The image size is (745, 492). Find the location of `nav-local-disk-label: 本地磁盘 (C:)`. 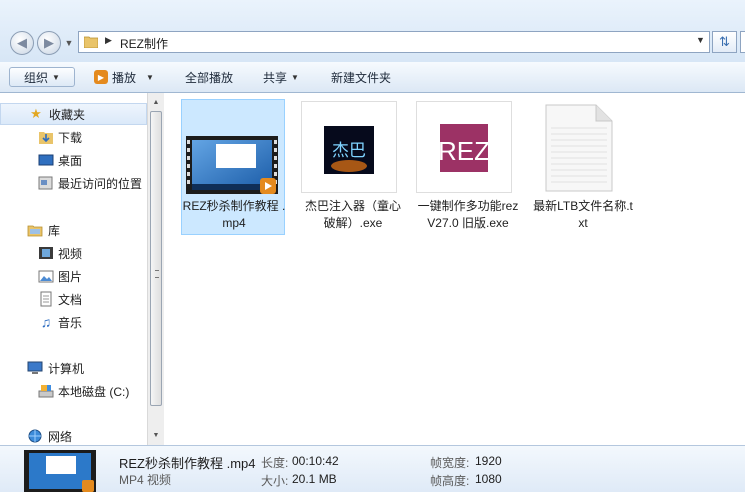

nav-local-disk-label: 本地磁盘 (C:) is located at coordinates (94, 391).